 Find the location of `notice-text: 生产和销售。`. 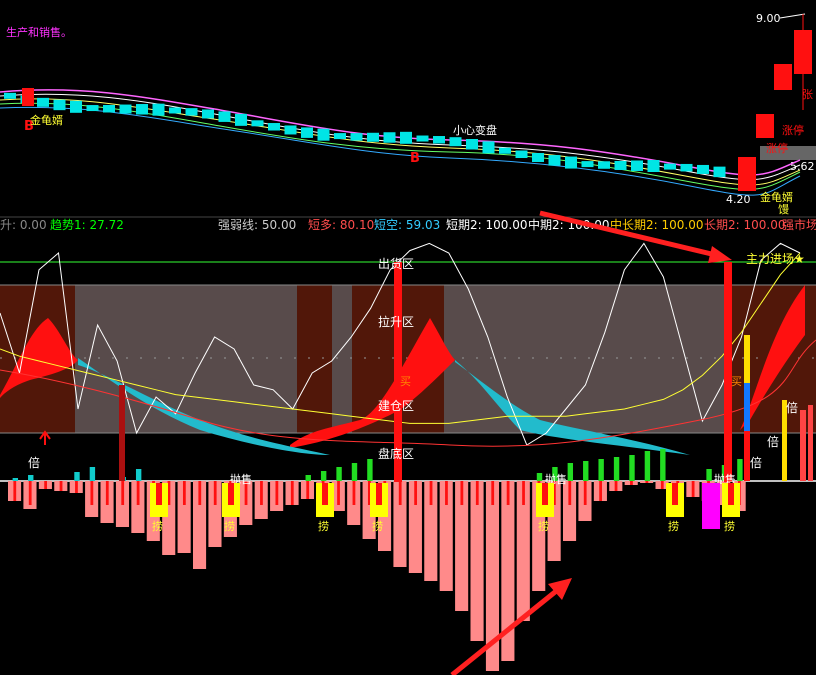

notice-text: 生产和销售。 is located at coordinates (39, 32).